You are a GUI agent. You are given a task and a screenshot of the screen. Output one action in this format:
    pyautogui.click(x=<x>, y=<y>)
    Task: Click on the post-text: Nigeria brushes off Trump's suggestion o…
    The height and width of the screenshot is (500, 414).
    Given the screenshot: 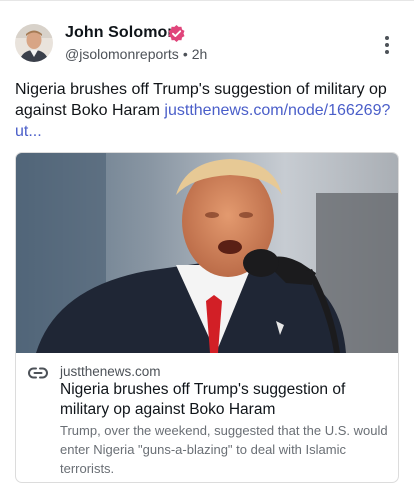 What is the action you would take?
    pyautogui.click(x=207, y=110)
    